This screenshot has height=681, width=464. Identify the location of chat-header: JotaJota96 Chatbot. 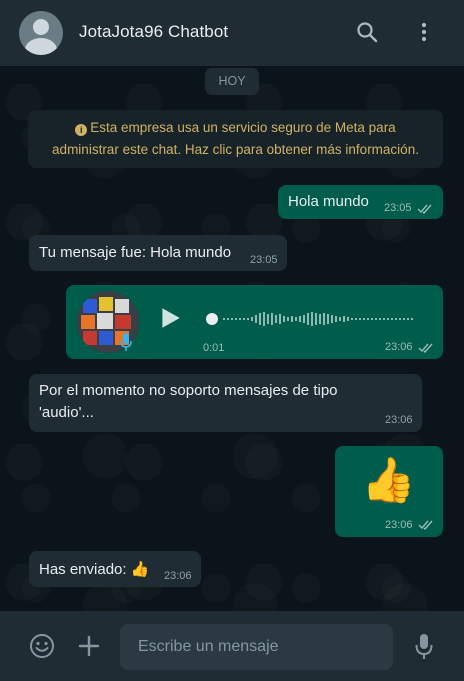
(232, 33).